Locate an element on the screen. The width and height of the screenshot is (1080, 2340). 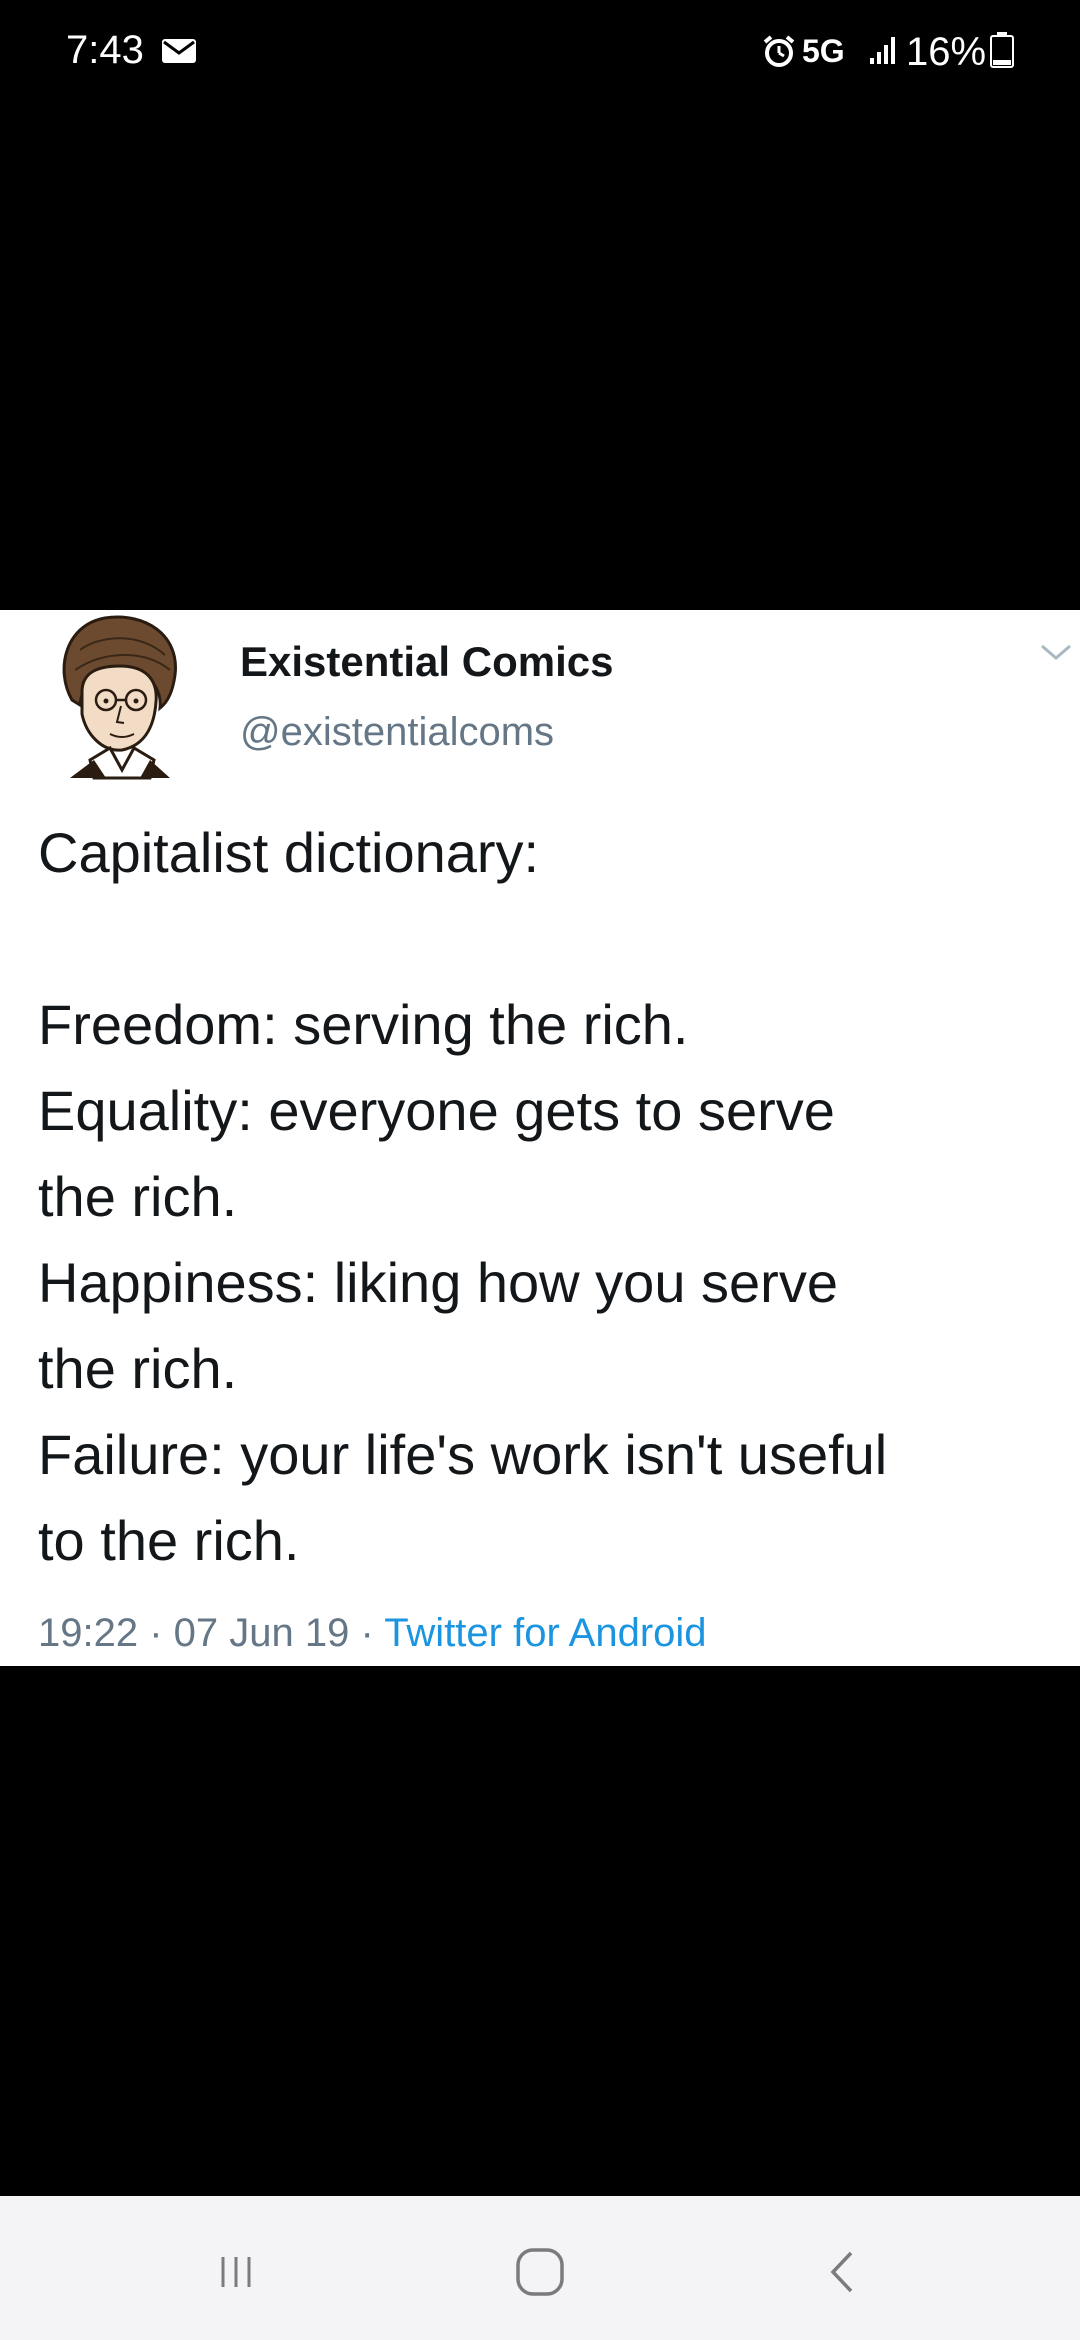
back-button is located at coordinates (844, 2272).